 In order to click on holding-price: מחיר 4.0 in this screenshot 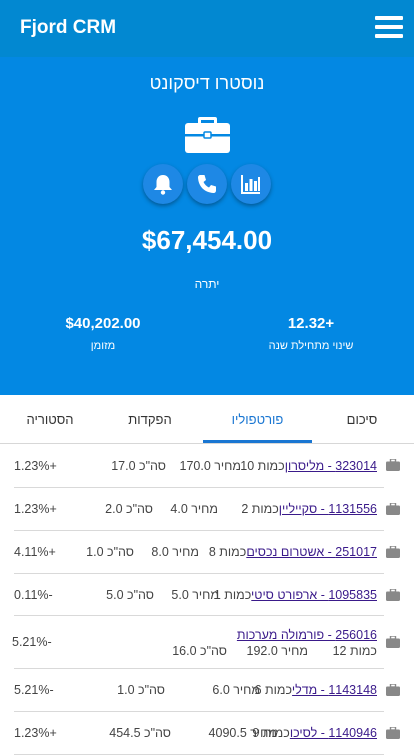, I will do `click(194, 509)`.